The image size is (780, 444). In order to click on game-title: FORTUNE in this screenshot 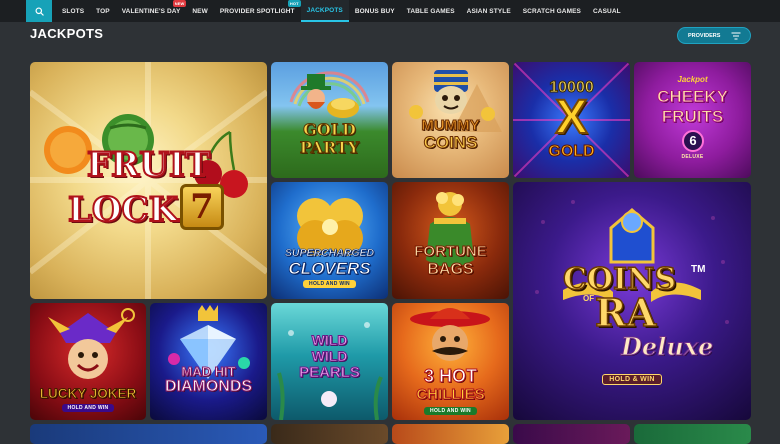, I will do `click(451, 251)`.